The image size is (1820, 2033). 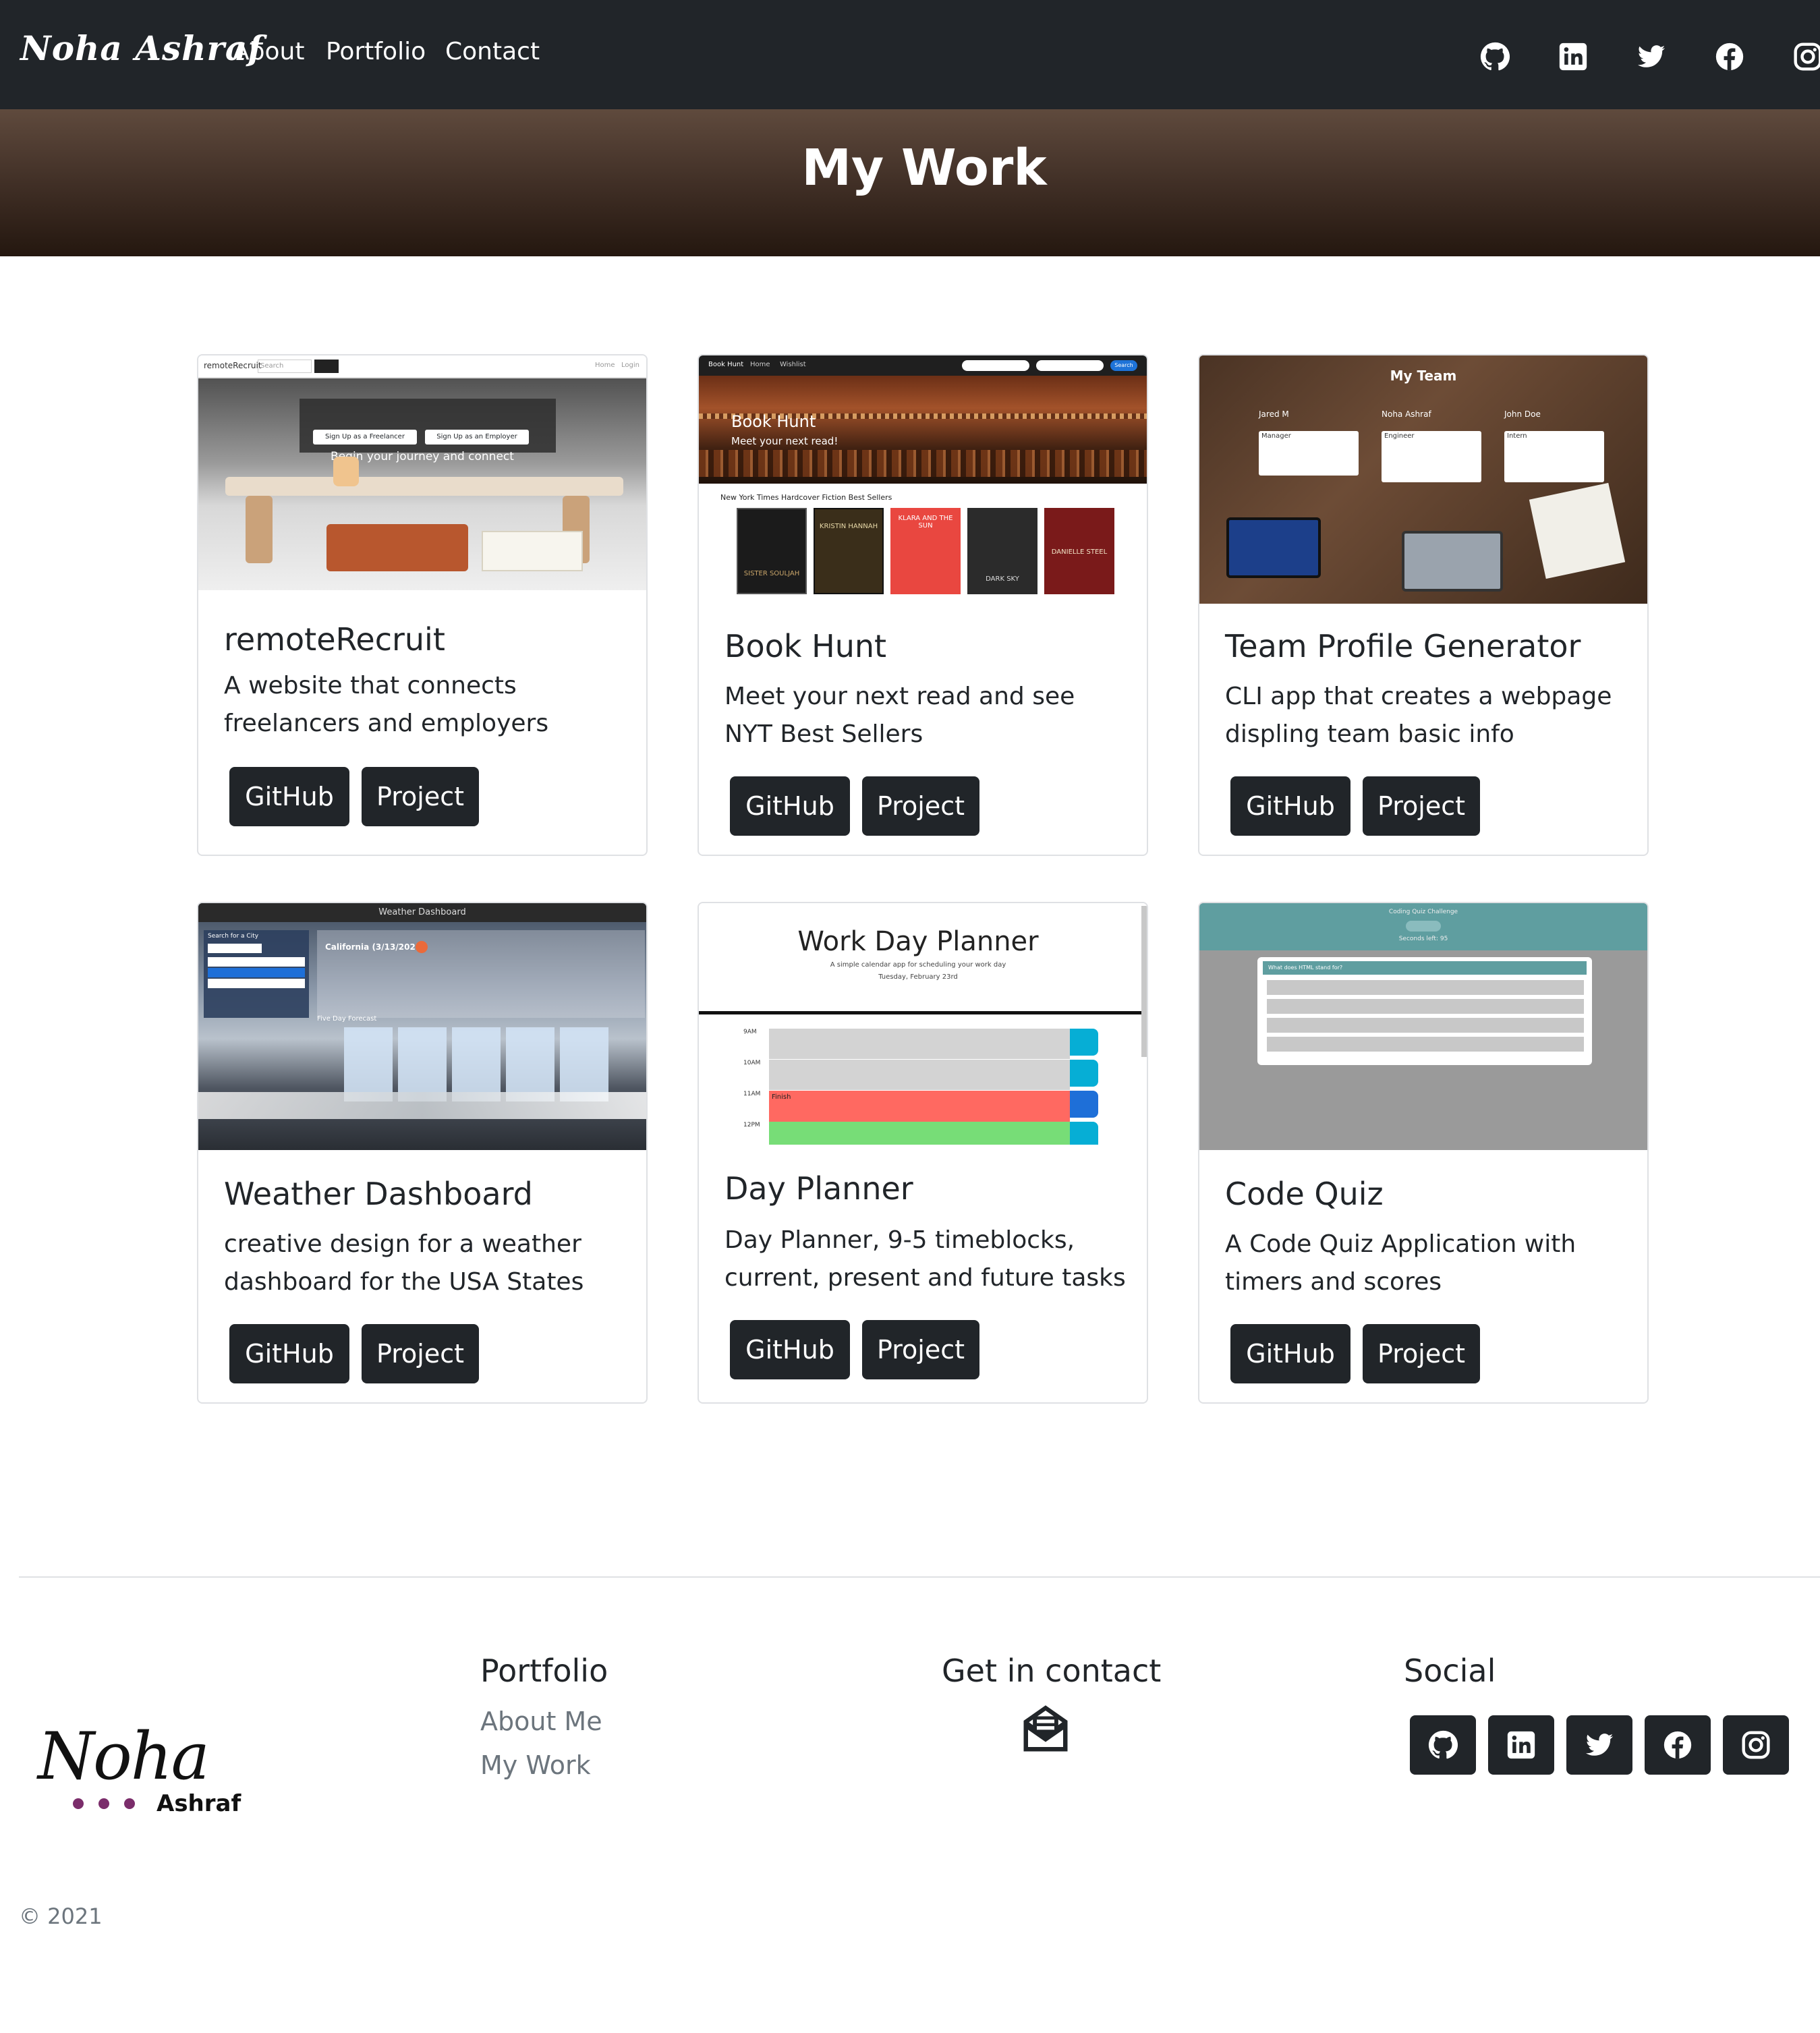 I want to click on screenshot-nav-wishlist: Wishlist, so click(x=793, y=364).